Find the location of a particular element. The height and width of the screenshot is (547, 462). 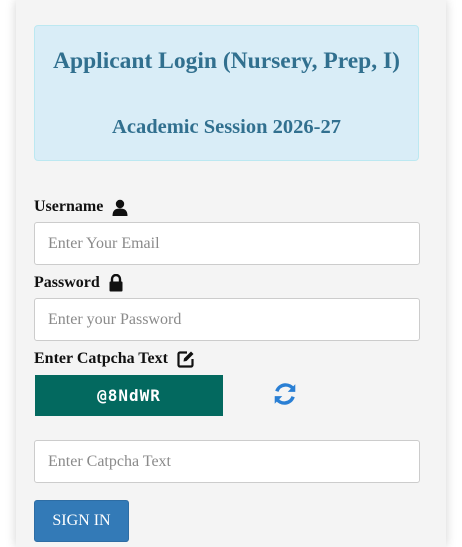

username-label-row: Username is located at coordinates (81, 207).